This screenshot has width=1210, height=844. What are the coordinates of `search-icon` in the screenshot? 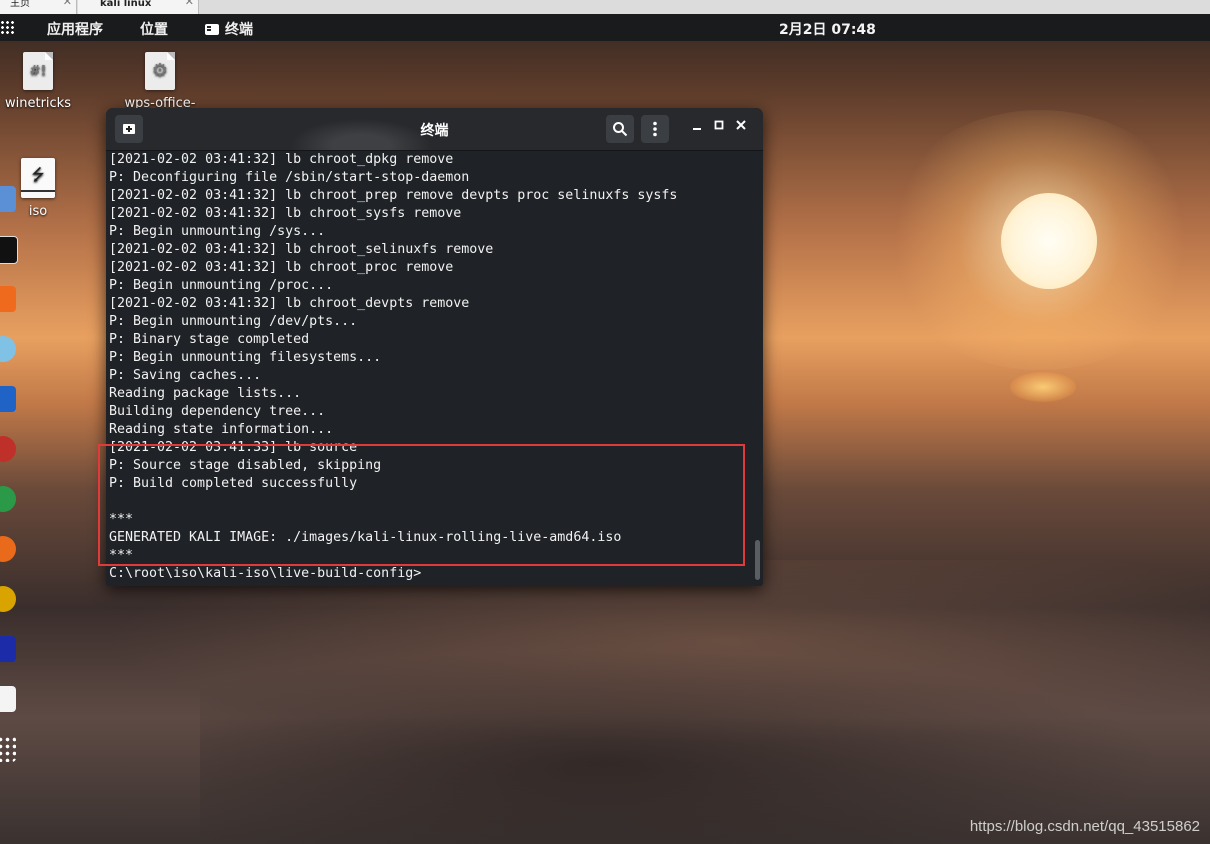 It's located at (620, 129).